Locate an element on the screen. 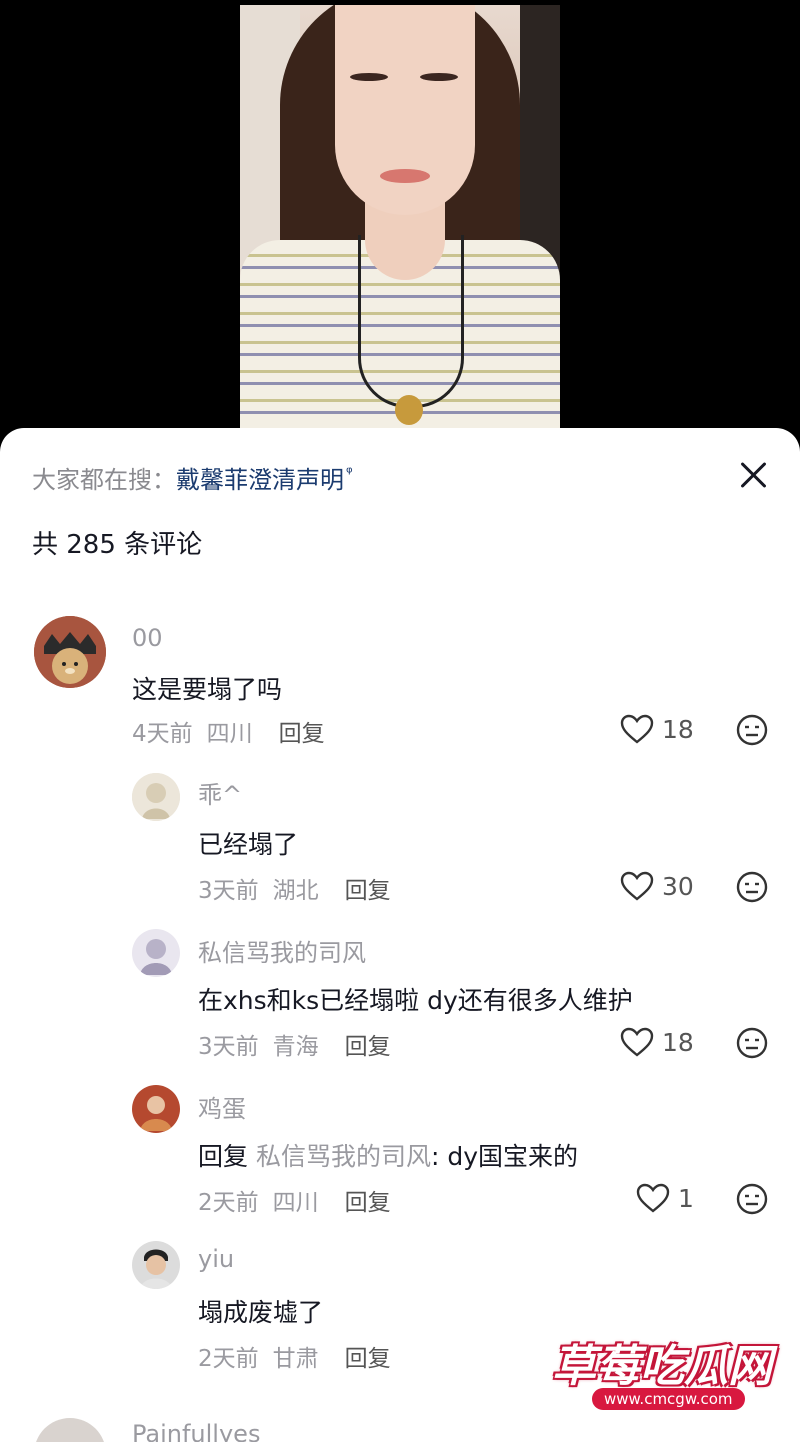  comment-text: 塌成废墟了 is located at coordinates (261, 1312).